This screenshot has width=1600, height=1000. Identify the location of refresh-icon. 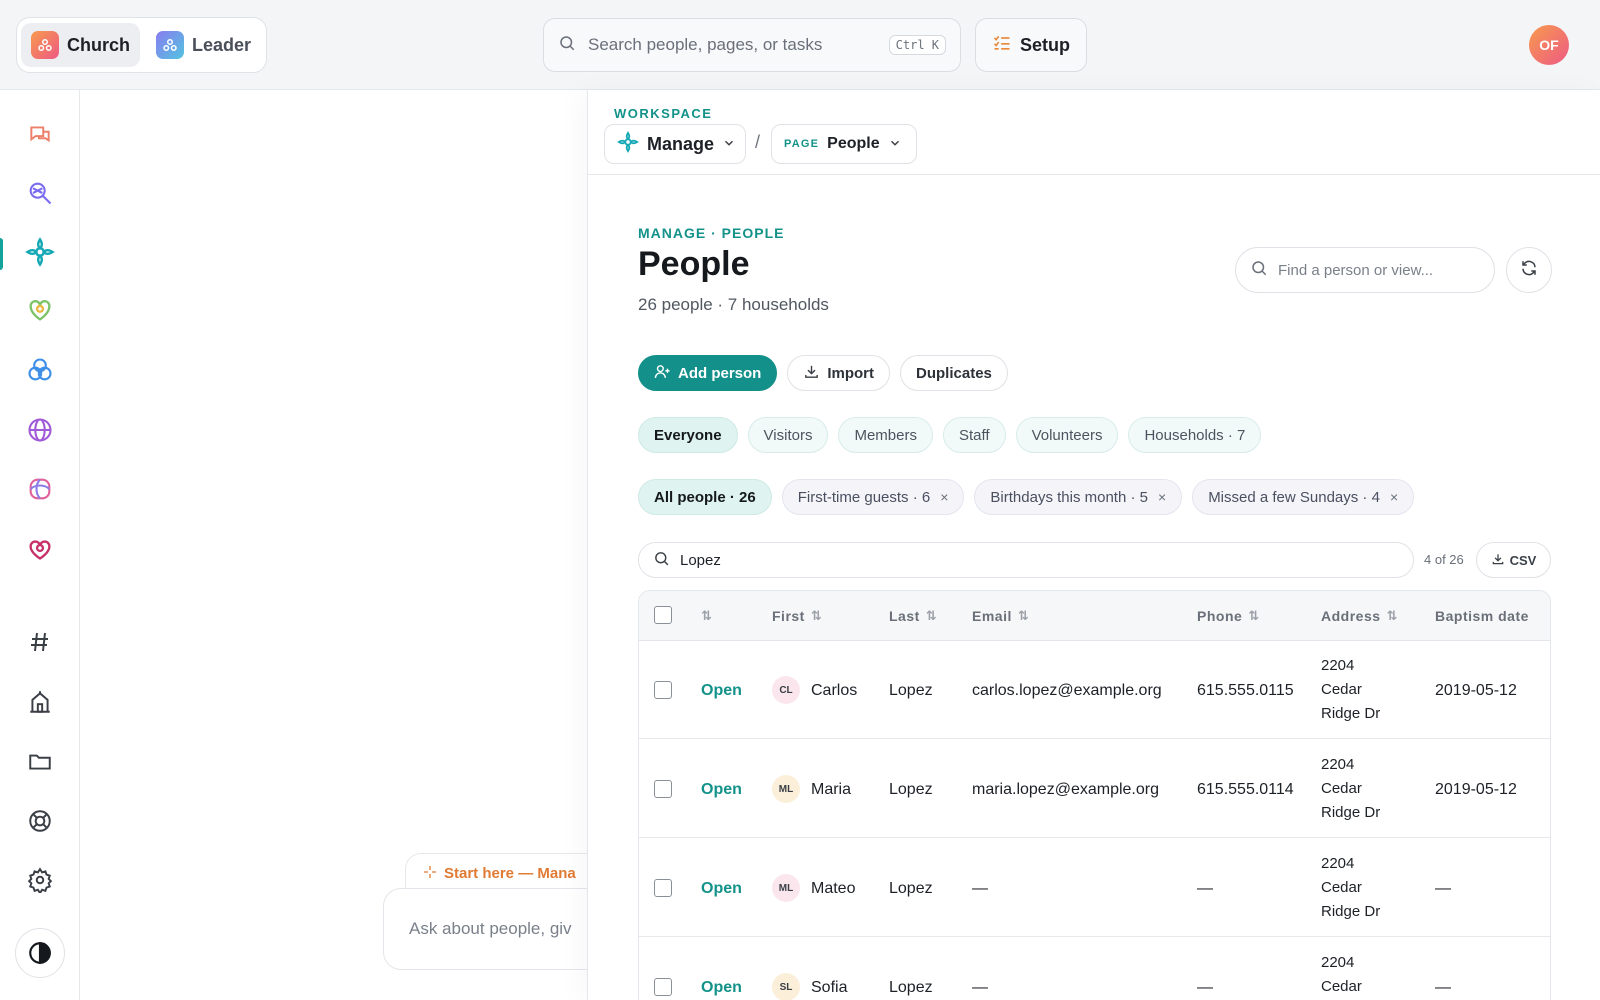
(1529, 270).